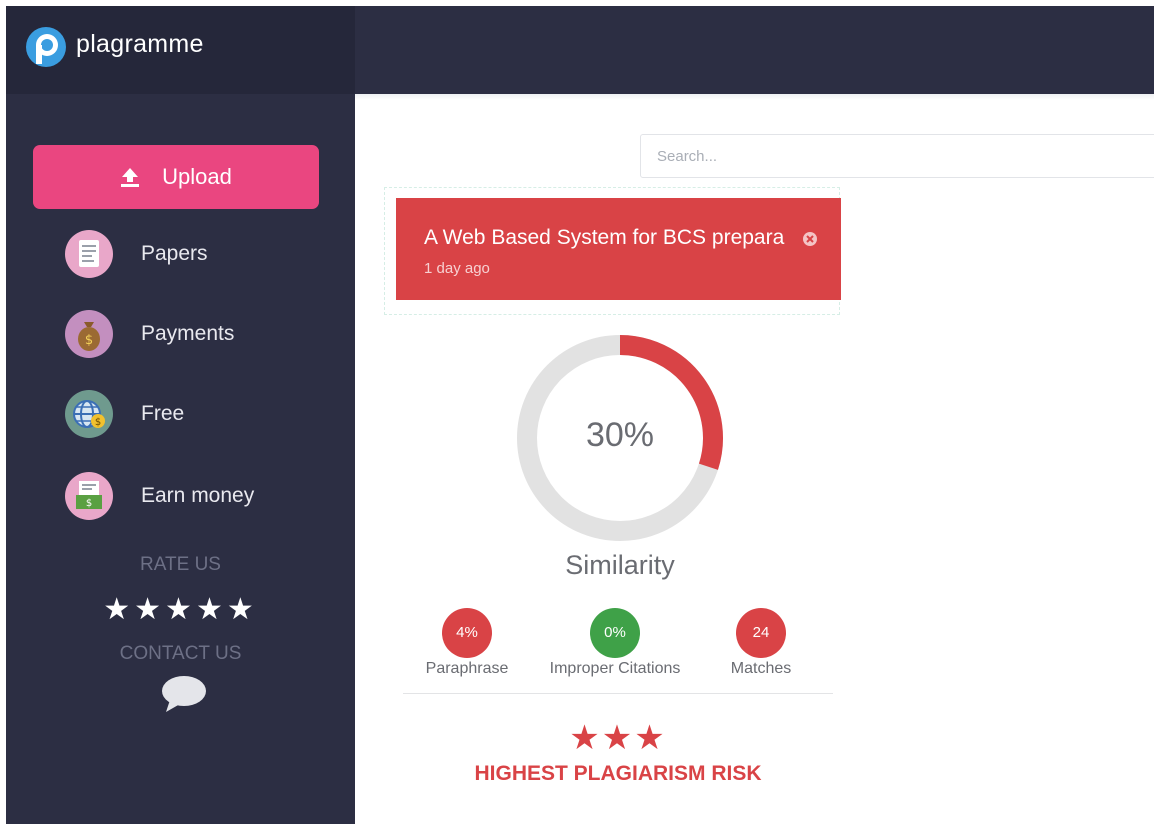  I want to click on sidebar-item-payments: $ Payments, so click(195, 335).